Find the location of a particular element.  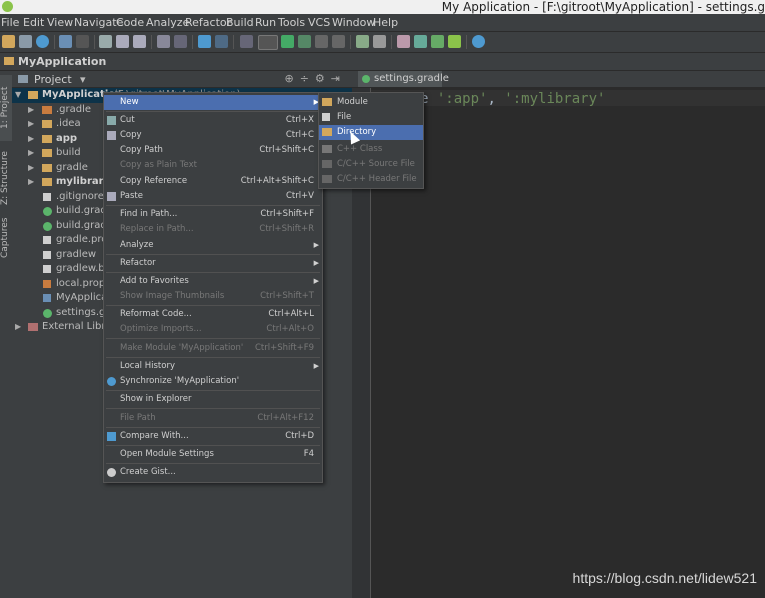

run-config-dropdown is located at coordinates (268, 42).